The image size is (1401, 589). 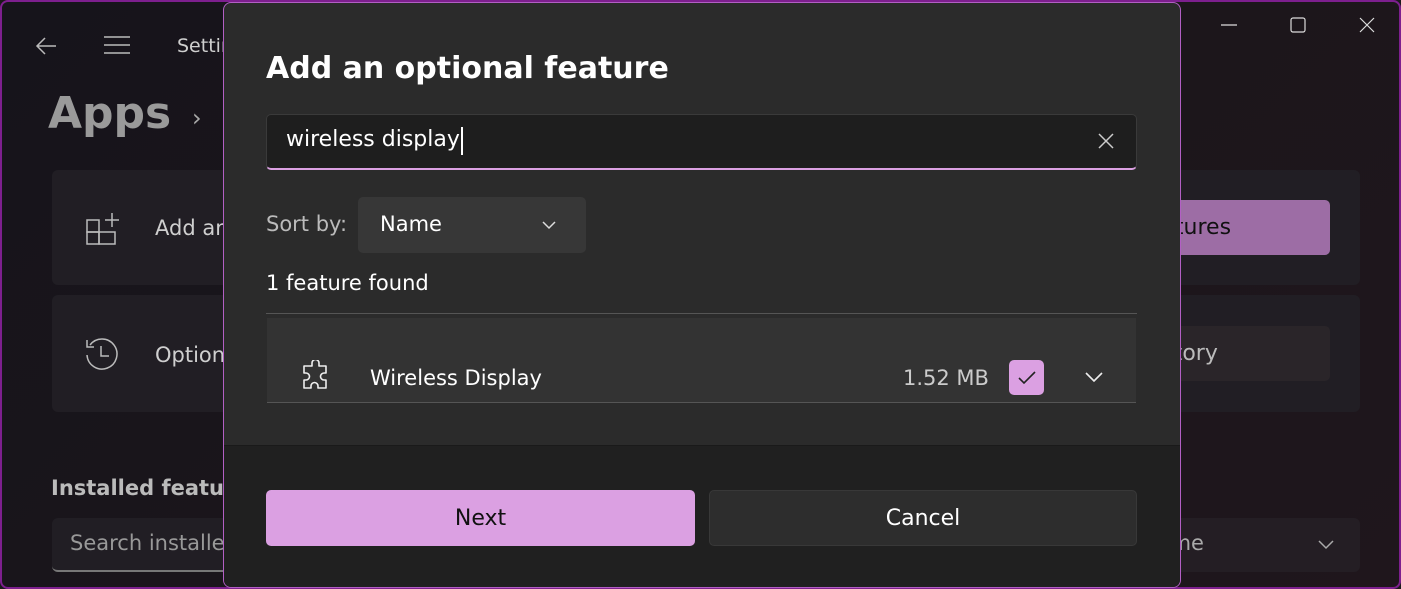 What do you see at coordinates (923, 518) in the screenshot?
I see `cancel-button: Cancel` at bounding box center [923, 518].